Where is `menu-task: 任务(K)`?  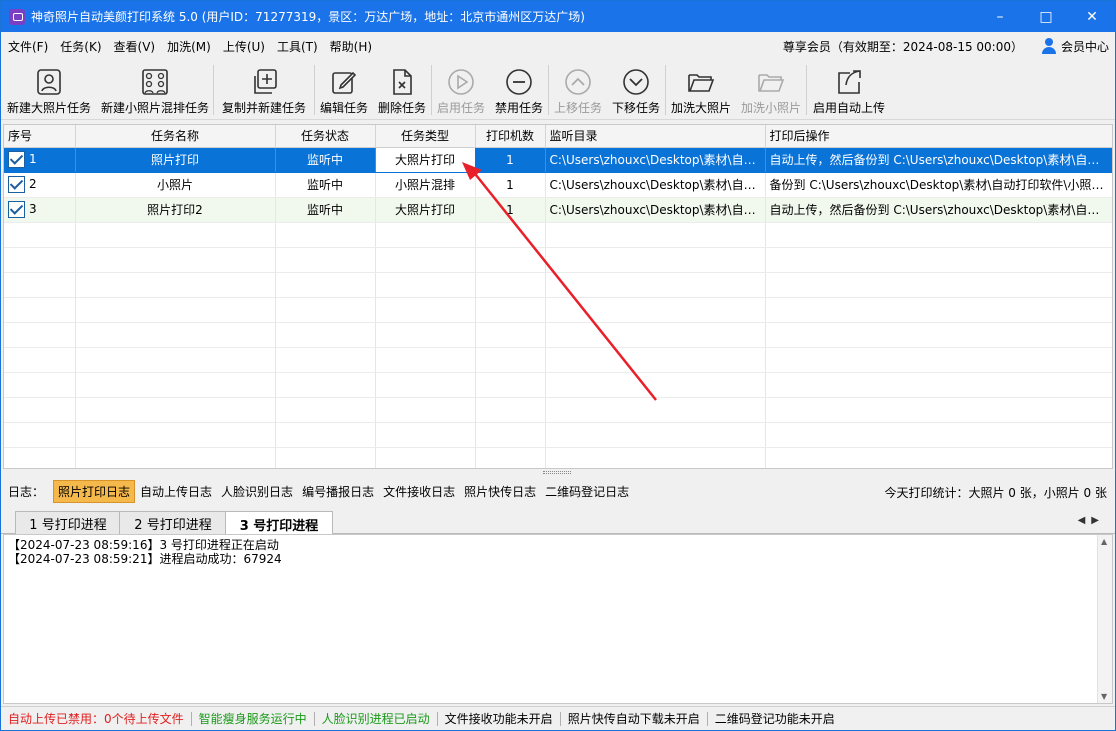
menu-task: 任务(K) is located at coordinates (79, 46).